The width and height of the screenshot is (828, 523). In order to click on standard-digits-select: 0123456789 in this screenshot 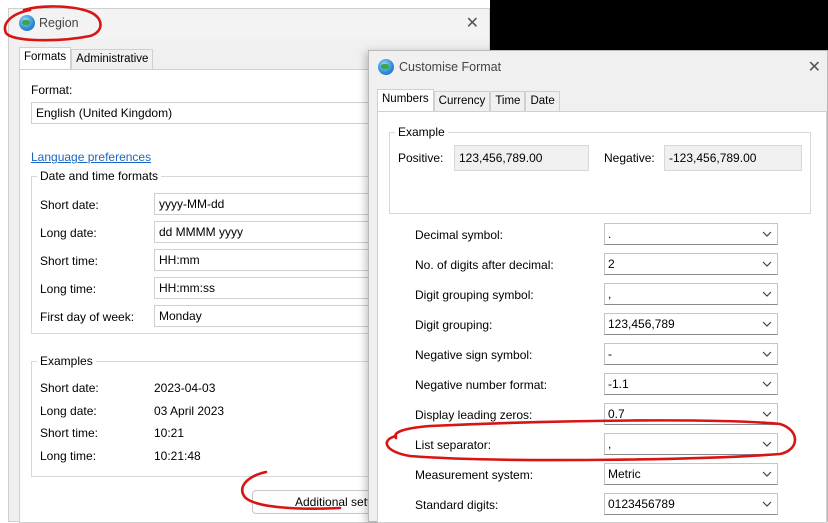, I will do `click(691, 504)`.